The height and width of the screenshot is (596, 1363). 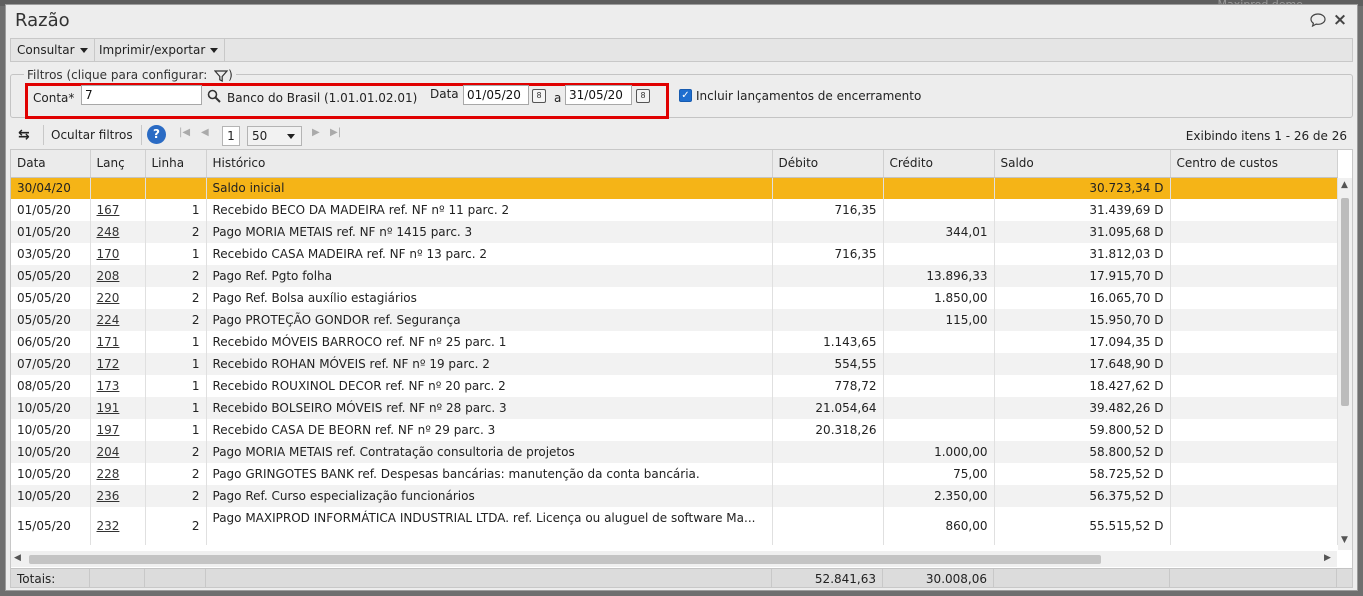 I want to click on col-saldo: Saldo, so click(x=1082, y=164).